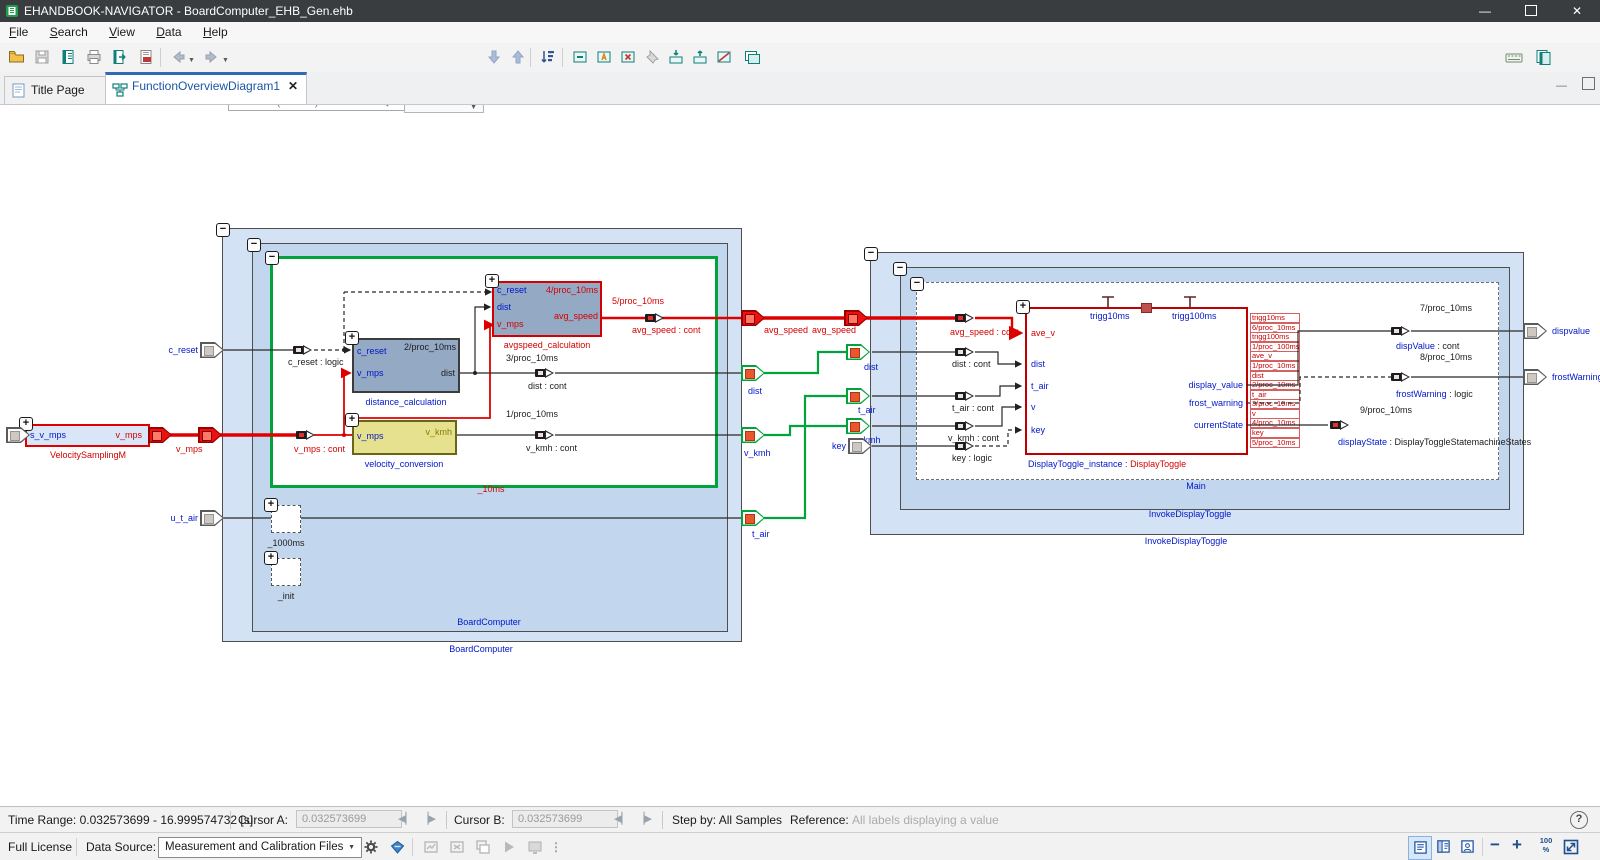 The image size is (1600, 860). What do you see at coordinates (1400, 377) in the screenshot?
I see `connector-frostwarning` at bounding box center [1400, 377].